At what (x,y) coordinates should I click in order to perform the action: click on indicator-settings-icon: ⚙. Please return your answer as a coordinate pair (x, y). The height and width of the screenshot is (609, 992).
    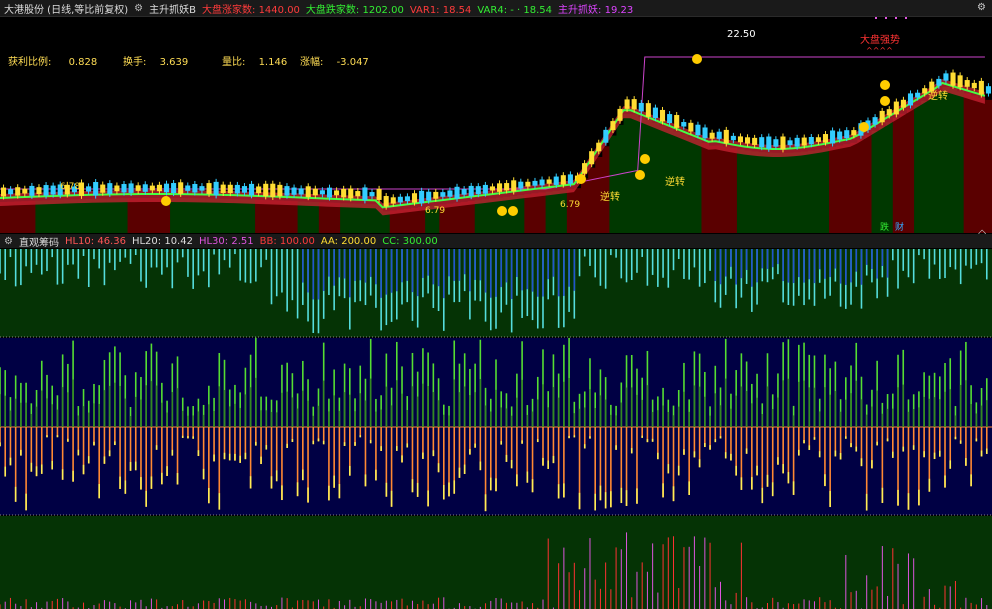
    Looking at the image, I should click on (8, 241).